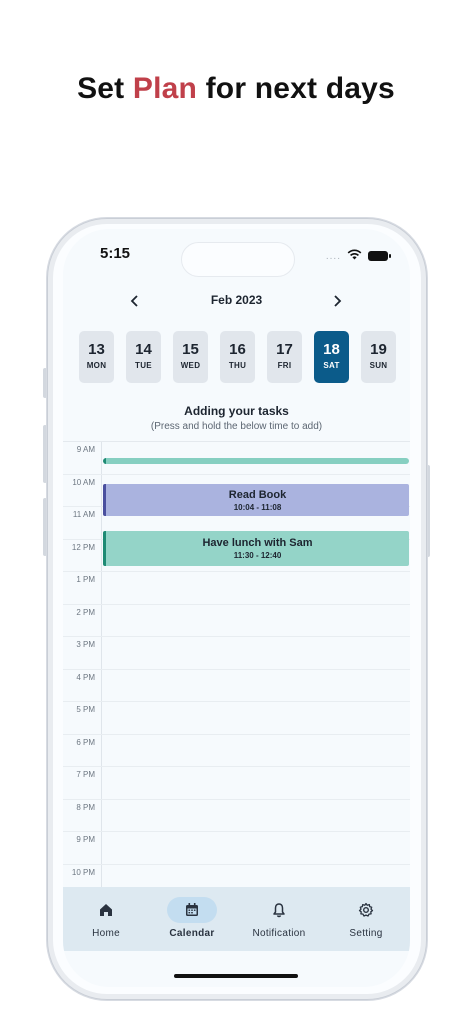 Image resolution: width=472 pixels, height=1024 pixels. I want to click on event-have-lunch-with-sam: Have lunch with Sam 11:30 - 12:40, so click(256, 548).